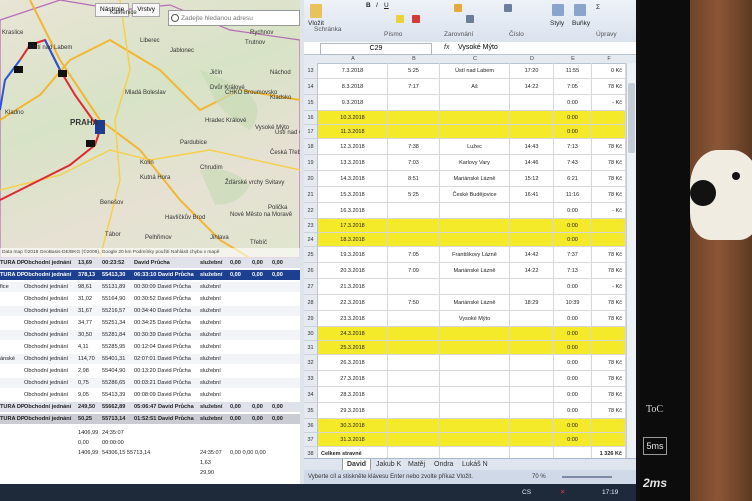 This screenshot has height=501, width=752. What do you see at coordinates (532, 87) in the screenshot?
I see `sheet-cell-d: 14:22` at bounding box center [532, 87].